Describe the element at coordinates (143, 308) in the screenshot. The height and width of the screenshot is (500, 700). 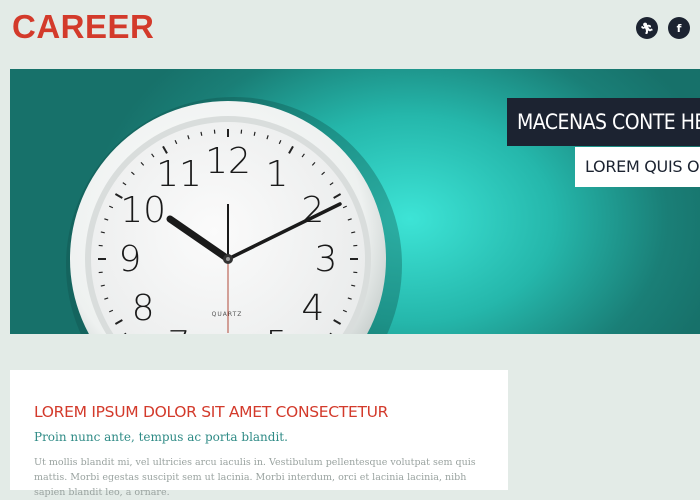
I see `clock-numeral: 8` at that location.